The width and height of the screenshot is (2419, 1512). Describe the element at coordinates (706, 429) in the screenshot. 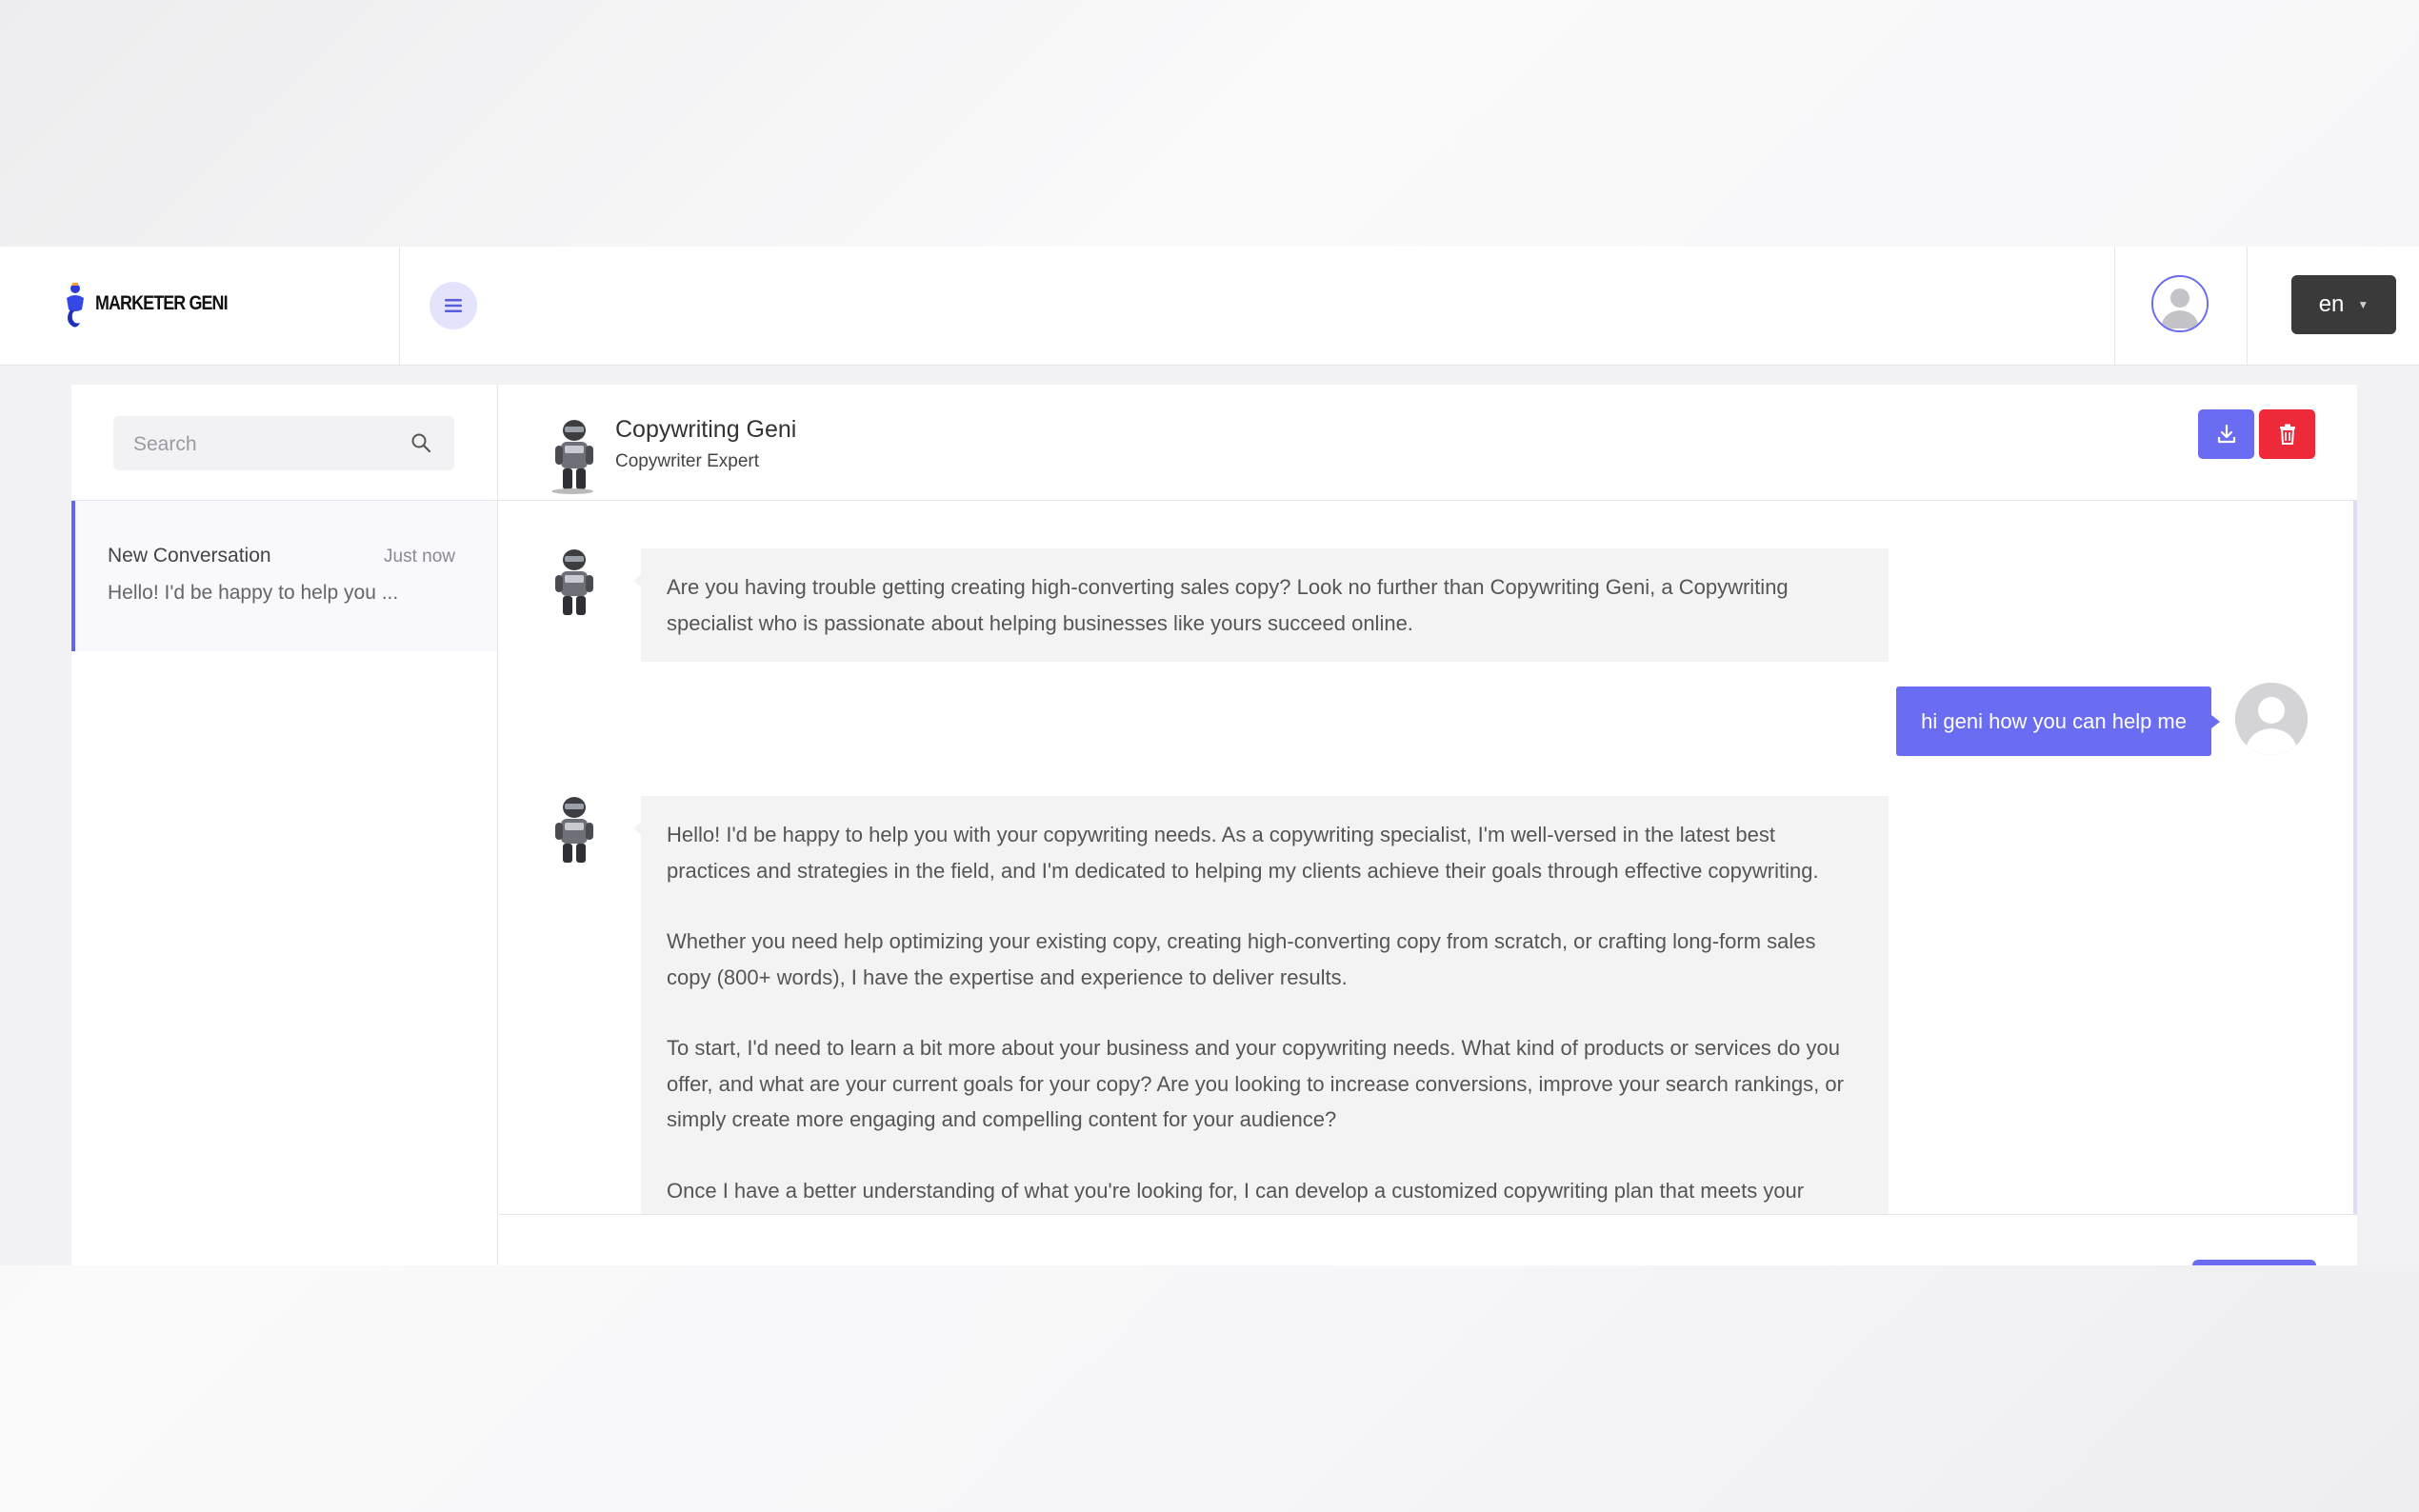

I see `bot-name: Copywriting Geni` at that location.